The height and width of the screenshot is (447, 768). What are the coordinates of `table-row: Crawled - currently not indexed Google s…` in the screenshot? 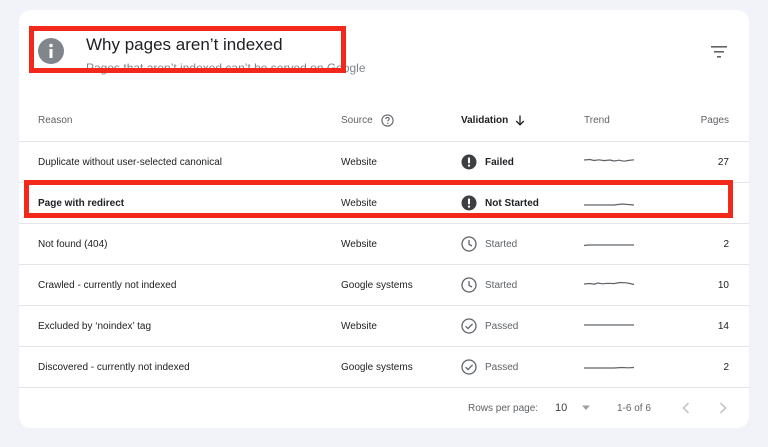 It's located at (384, 285).